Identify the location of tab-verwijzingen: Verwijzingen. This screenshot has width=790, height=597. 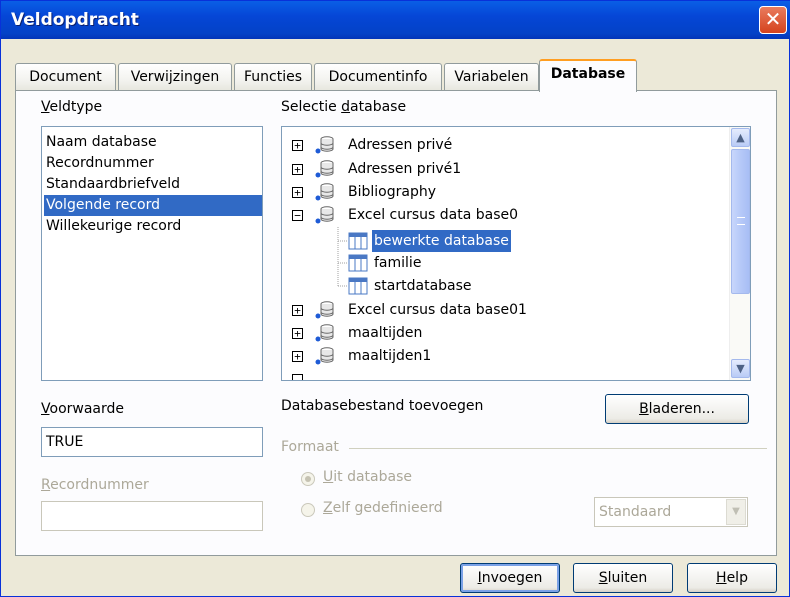
(175, 77).